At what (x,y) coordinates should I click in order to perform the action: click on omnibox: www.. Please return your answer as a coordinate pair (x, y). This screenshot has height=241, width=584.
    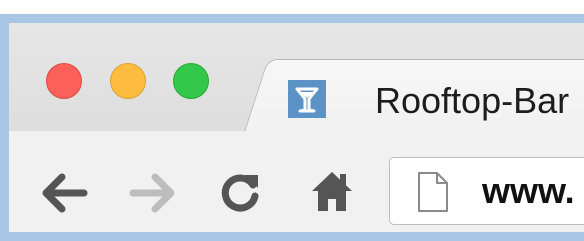
    Looking at the image, I should click on (486, 191).